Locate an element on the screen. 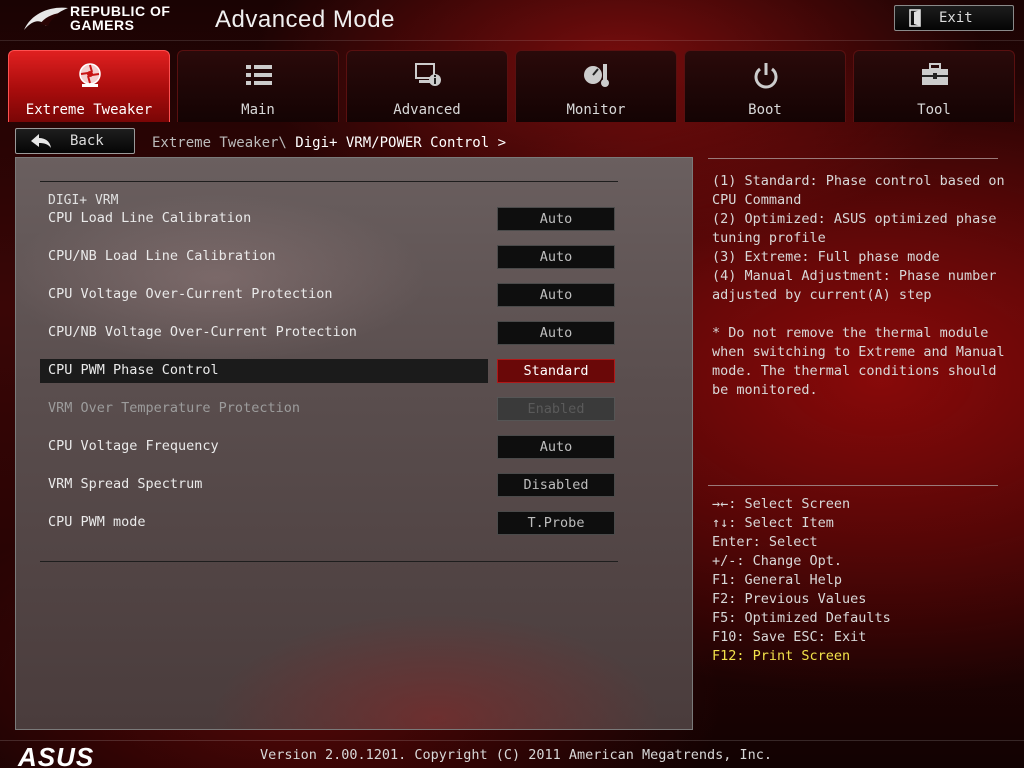 This screenshot has height=768, width=1024. brand-line-2: GAMERS is located at coordinates (102, 25).